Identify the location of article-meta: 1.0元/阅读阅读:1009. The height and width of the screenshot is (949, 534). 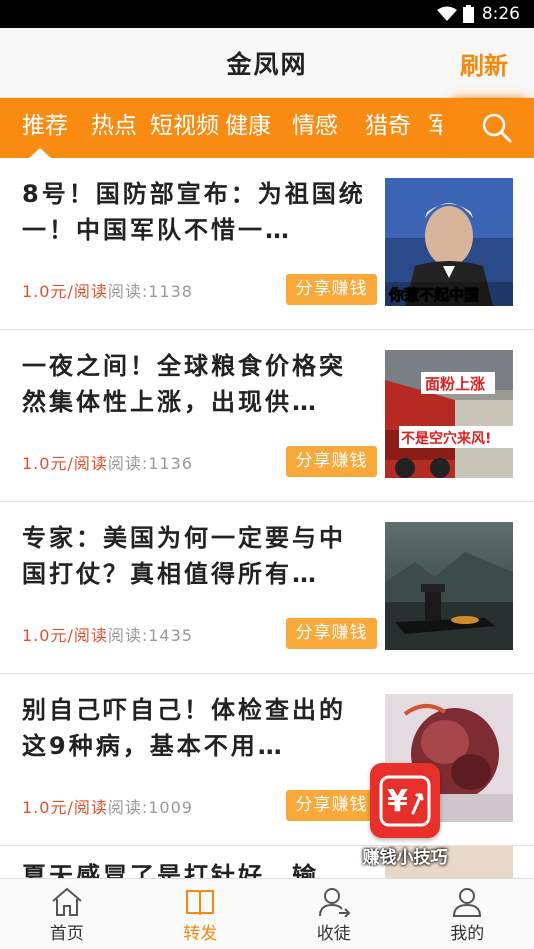
(107, 806).